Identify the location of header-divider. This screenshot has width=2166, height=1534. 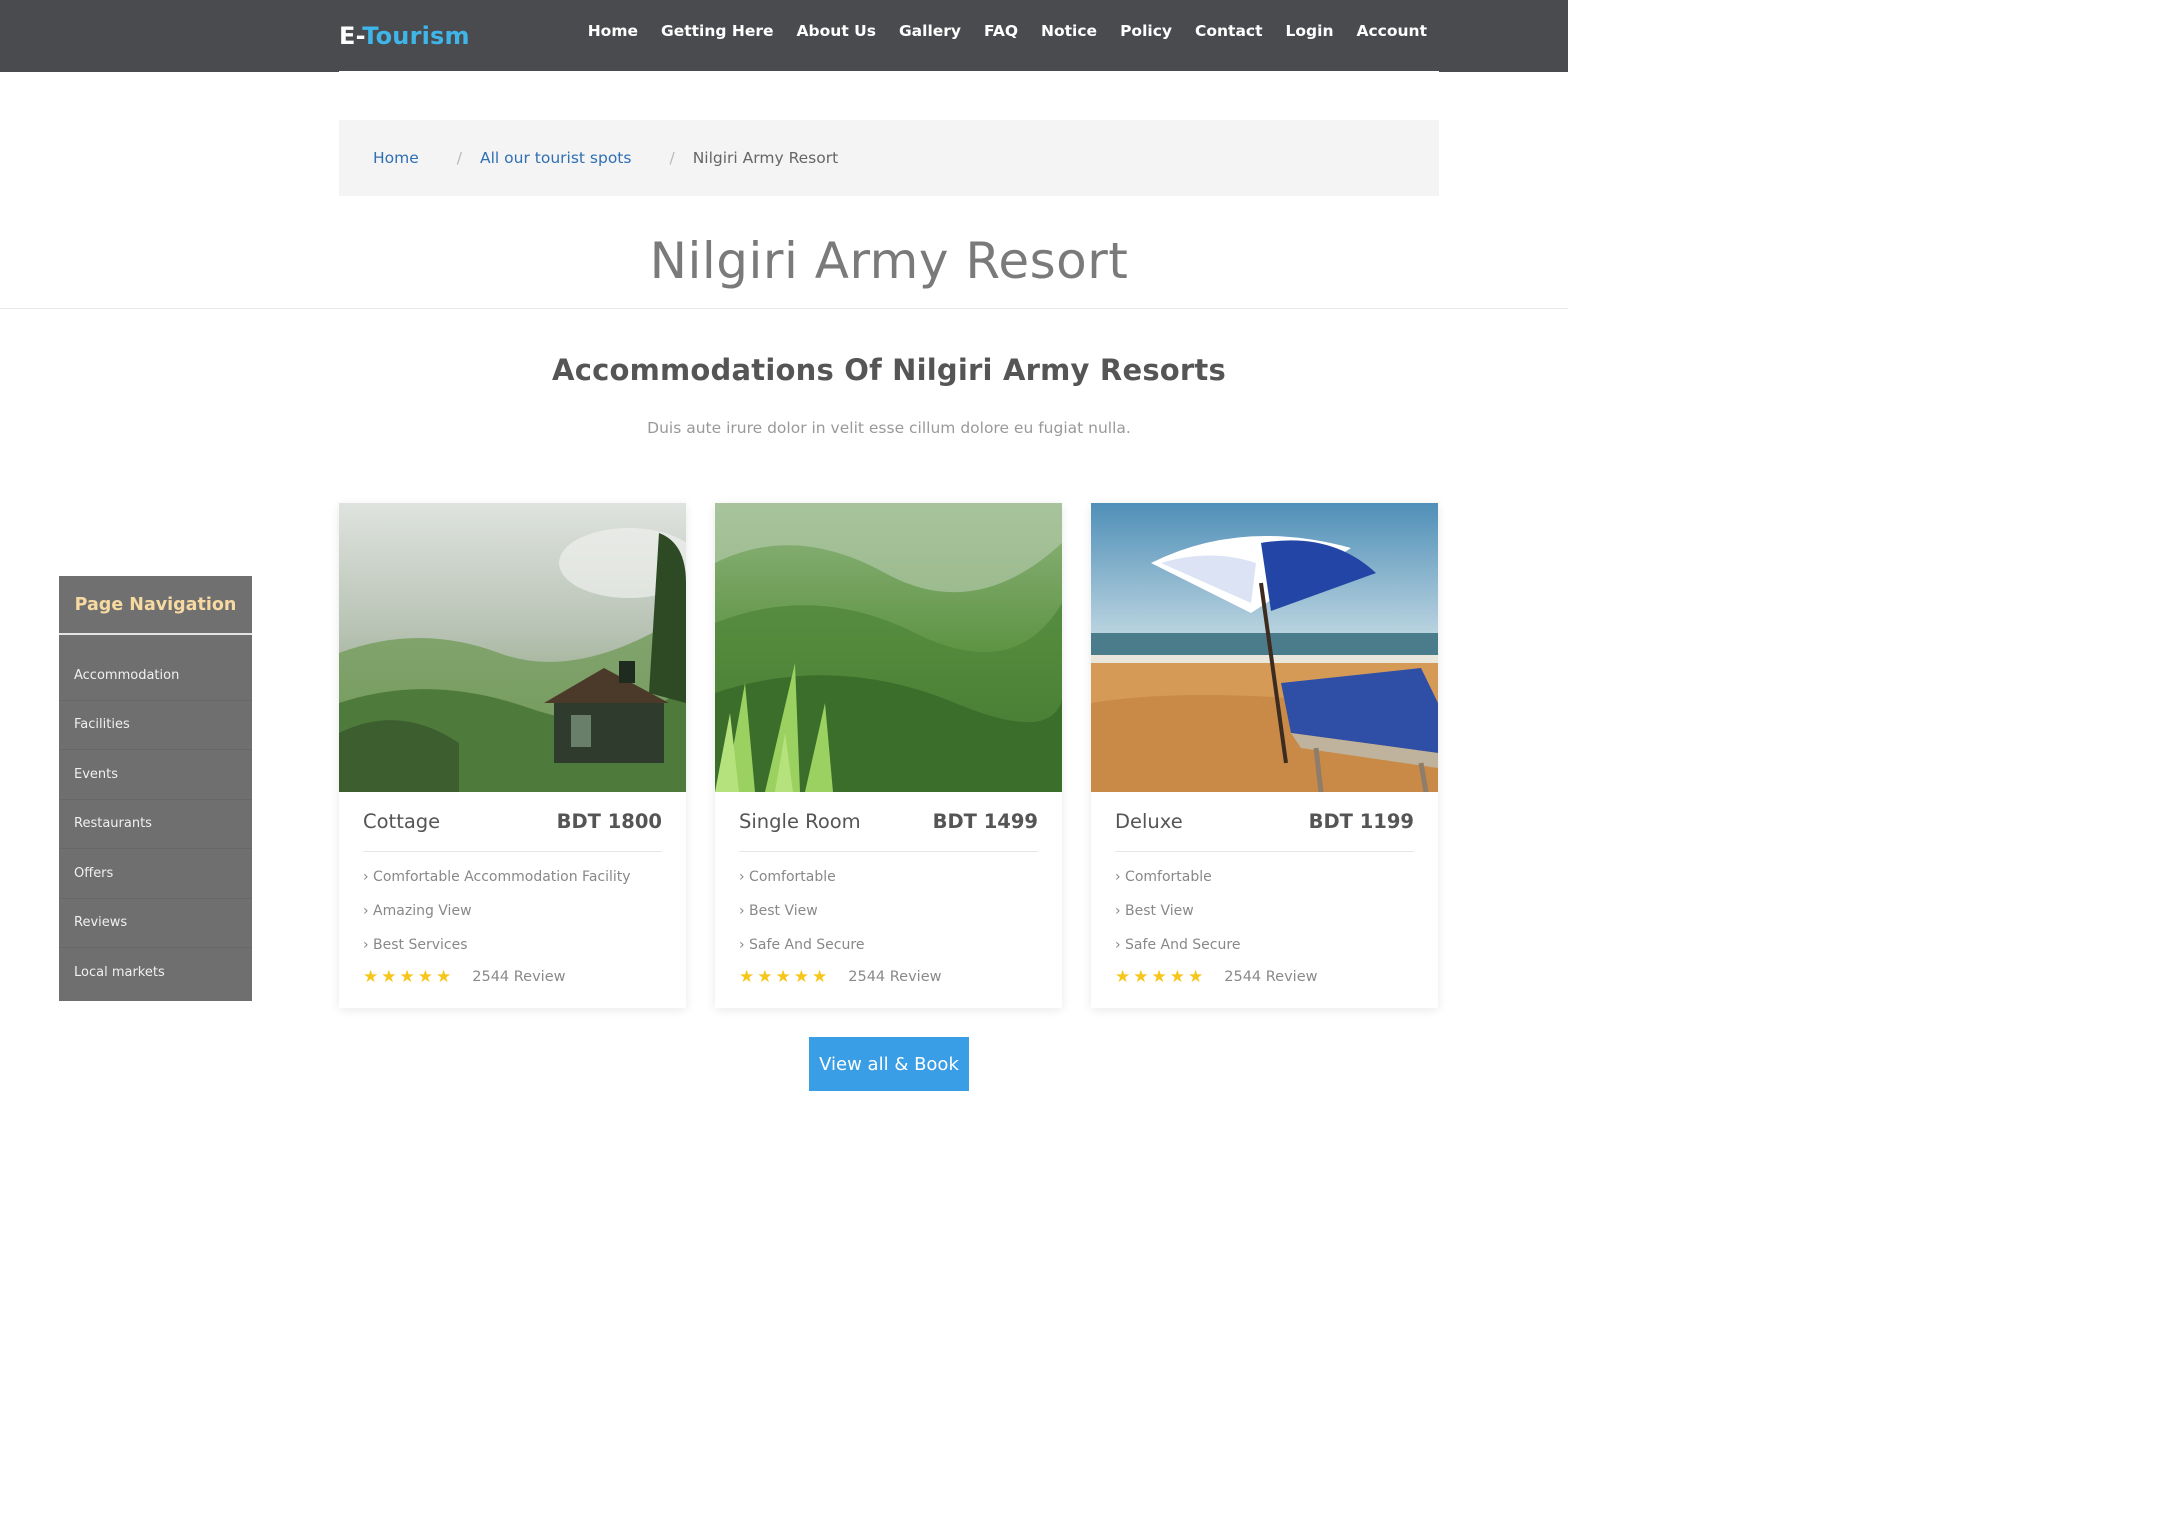
(889, 72).